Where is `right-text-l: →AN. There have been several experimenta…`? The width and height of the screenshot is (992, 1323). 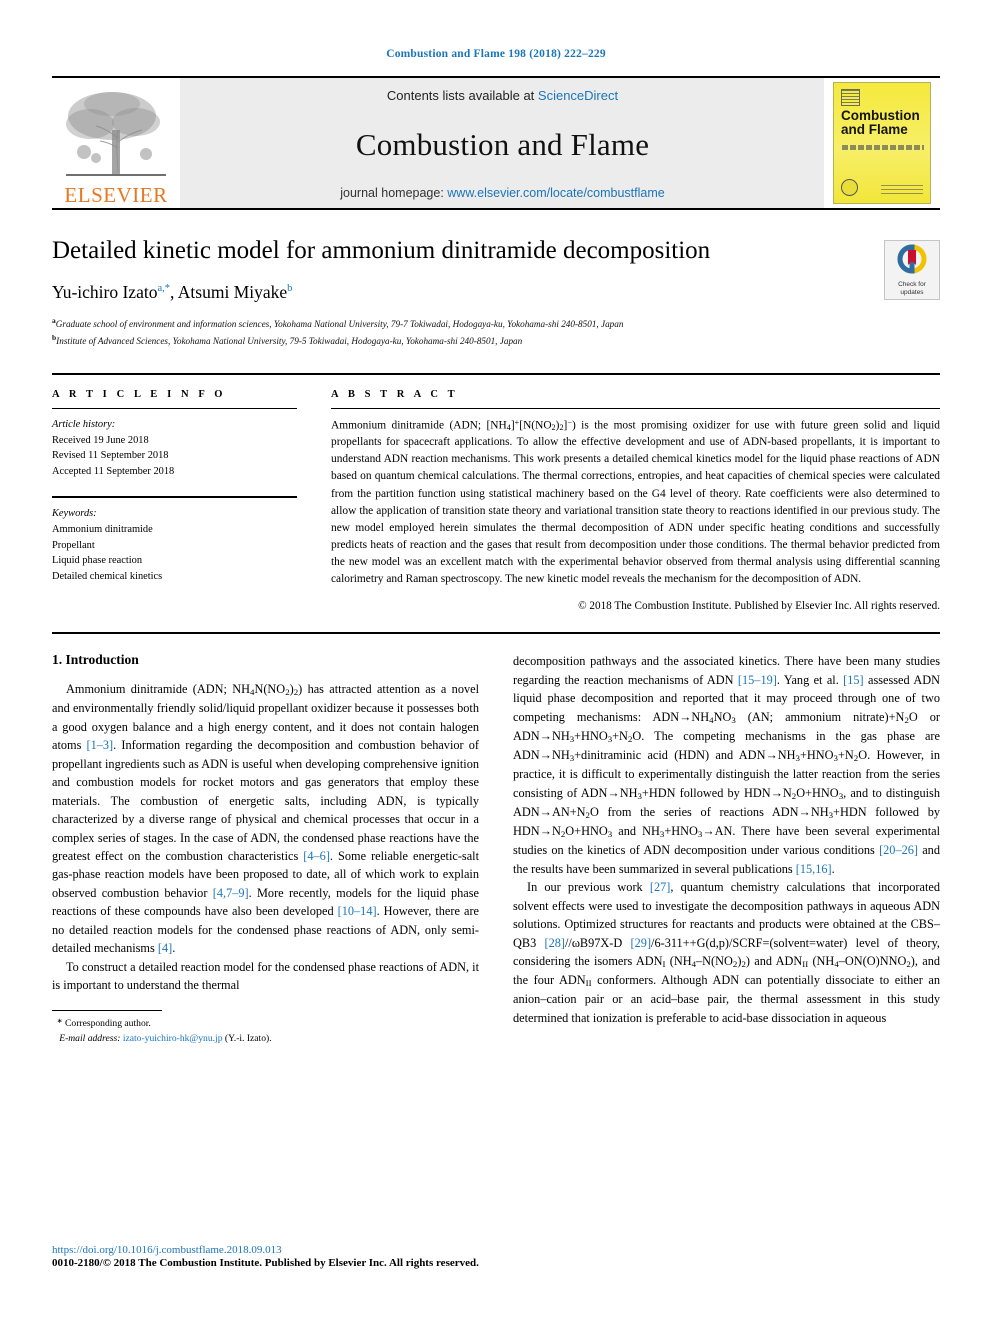
right-text-l: →AN. There have been several experimenta… is located at coordinates (726, 841).